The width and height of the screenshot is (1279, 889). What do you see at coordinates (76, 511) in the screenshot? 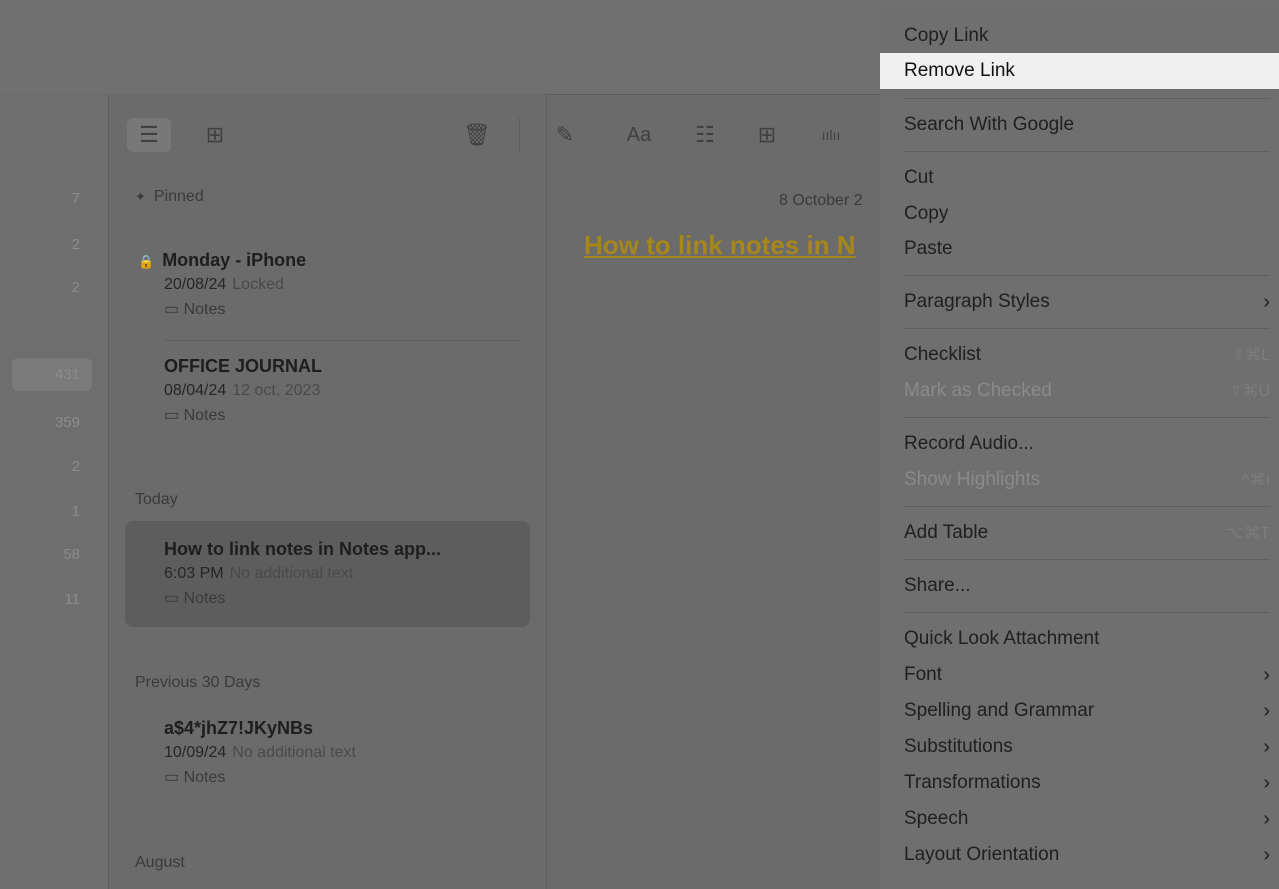
I see `folder-count: 1` at bounding box center [76, 511].